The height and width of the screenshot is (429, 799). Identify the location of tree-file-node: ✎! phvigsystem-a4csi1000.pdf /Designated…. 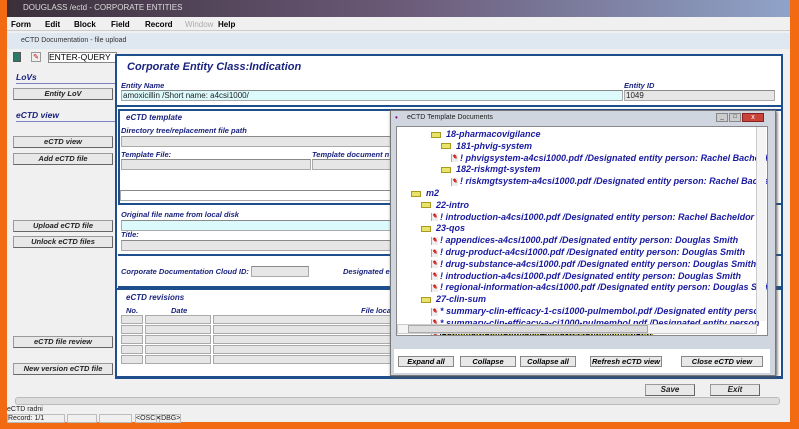
(609, 158).